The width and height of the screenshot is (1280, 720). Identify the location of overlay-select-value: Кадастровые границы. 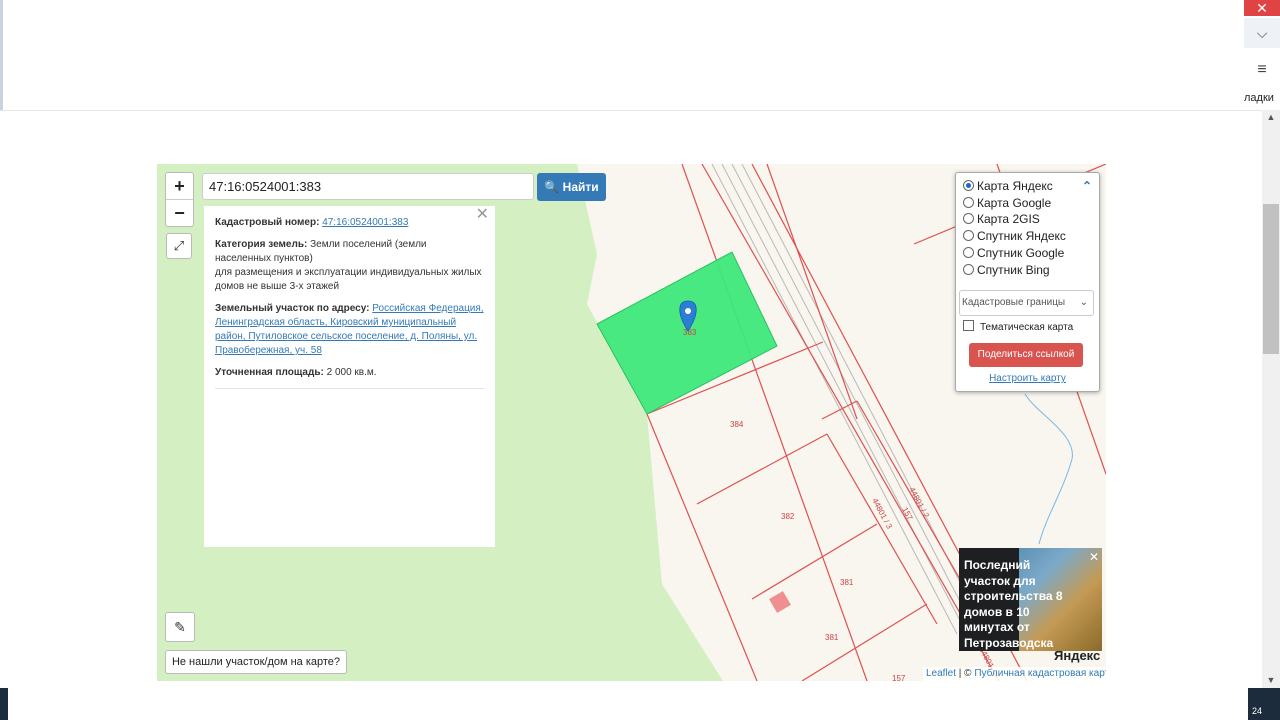
(1014, 302).